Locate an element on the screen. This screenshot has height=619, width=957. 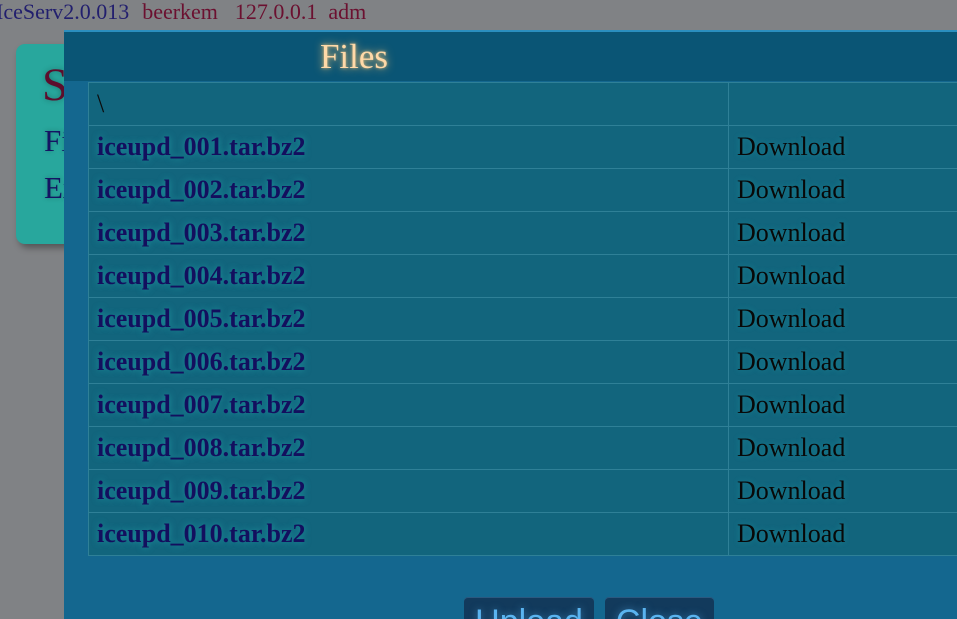
table-row: iceupd_004.tar.bz2 Download is located at coordinates (522, 276).